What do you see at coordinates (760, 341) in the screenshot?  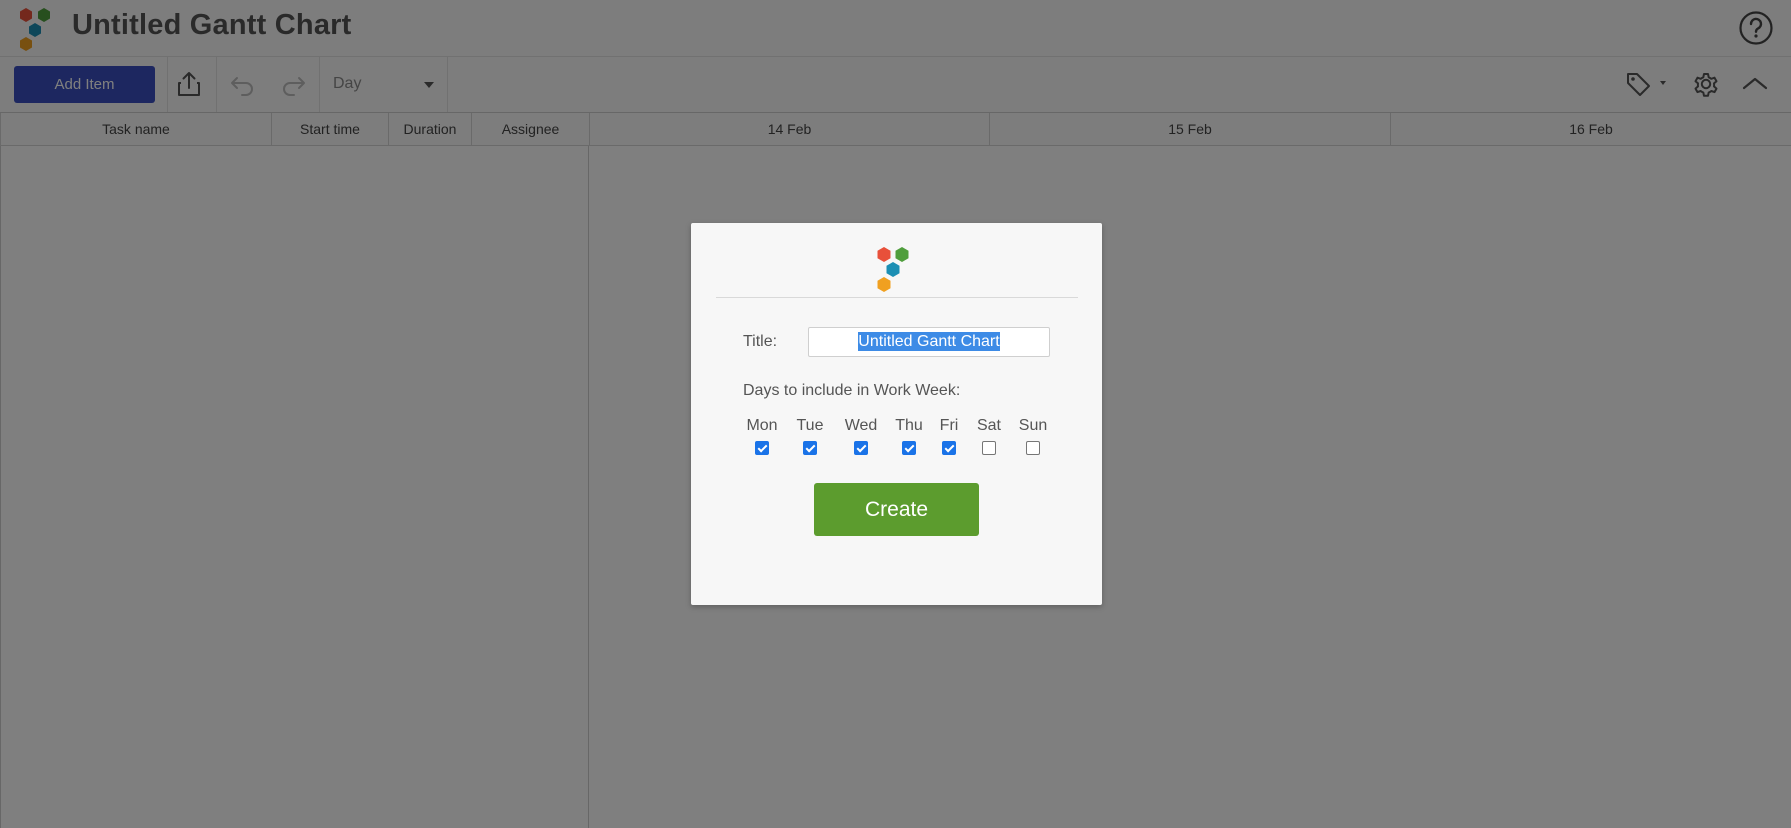 I see `title-label: Title:` at bounding box center [760, 341].